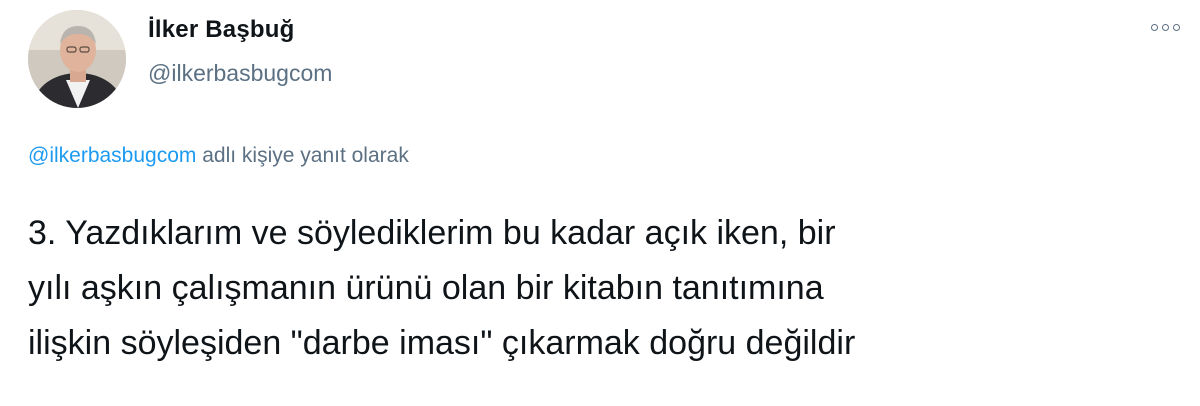 The width and height of the screenshot is (1200, 406). I want to click on reply-context: @ilkerbasbugcom adlı kişiye yanıt olarak, so click(218, 156).